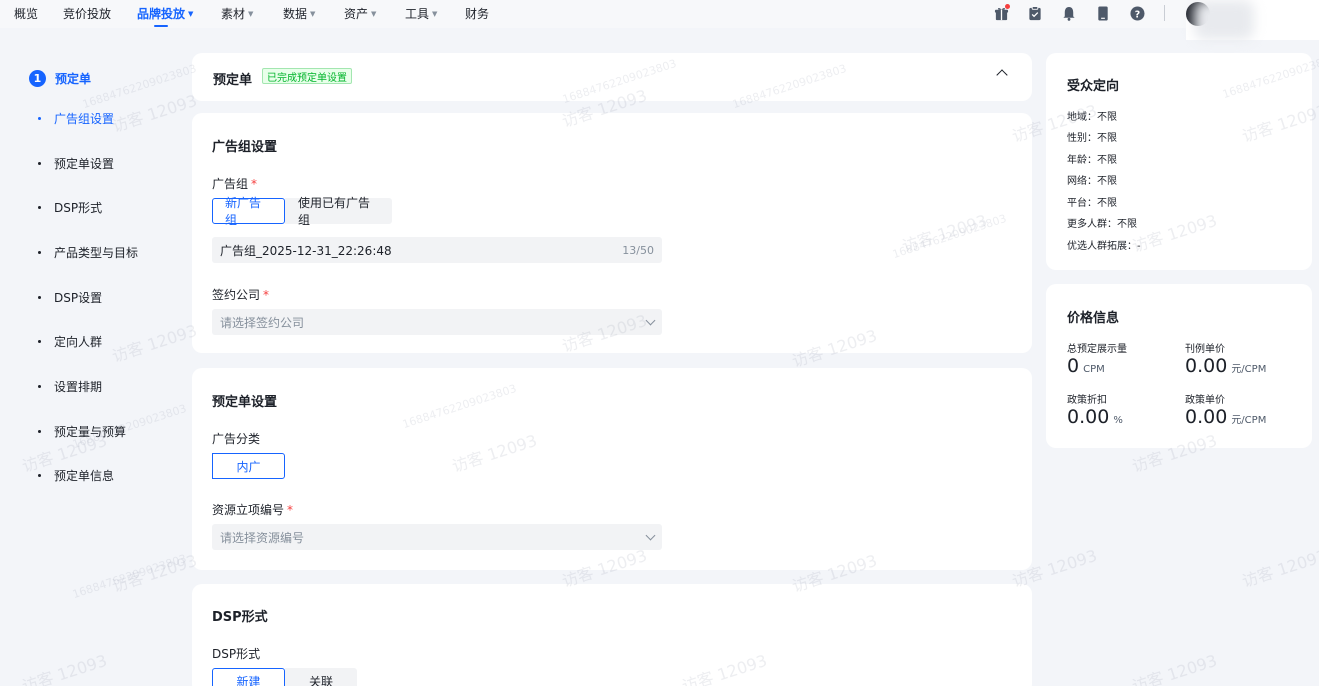 This screenshot has height=686, width=1319. What do you see at coordinates (237, 13) in the screenshot?
I see `nav-material: 素材 ▼` at bounding box center [237, 13].